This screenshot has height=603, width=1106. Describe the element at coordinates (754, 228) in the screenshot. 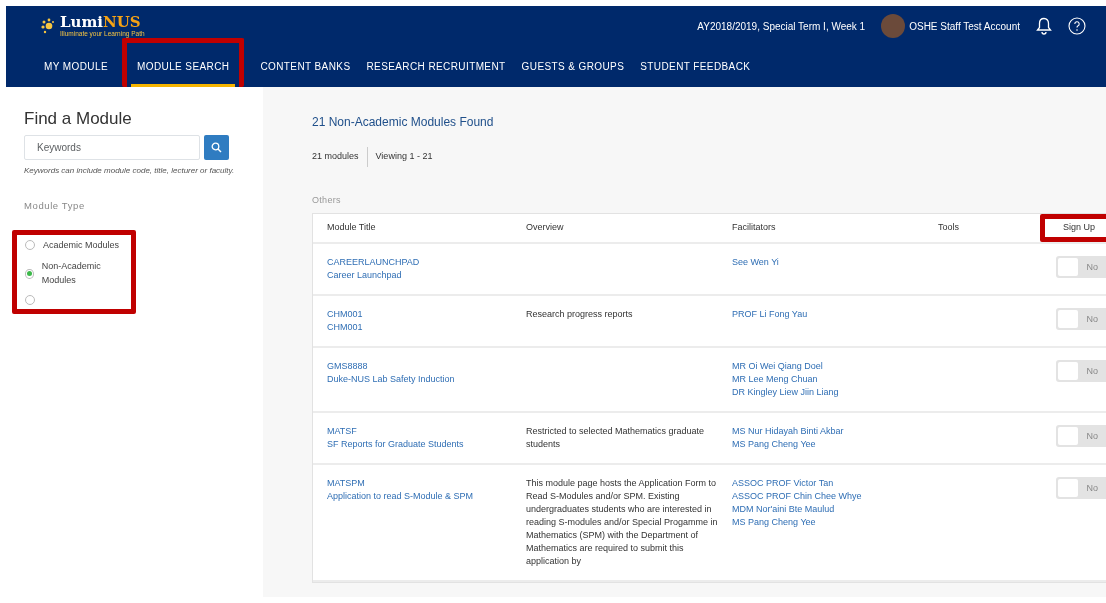

I see `column-header: Facilitators` at that location.